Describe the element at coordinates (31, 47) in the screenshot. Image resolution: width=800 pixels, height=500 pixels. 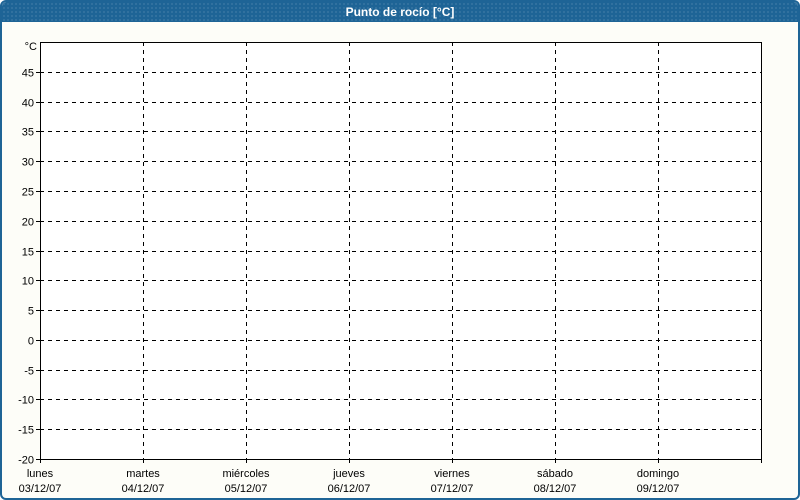
I see `y-axis-unit-label: °C` at that location.